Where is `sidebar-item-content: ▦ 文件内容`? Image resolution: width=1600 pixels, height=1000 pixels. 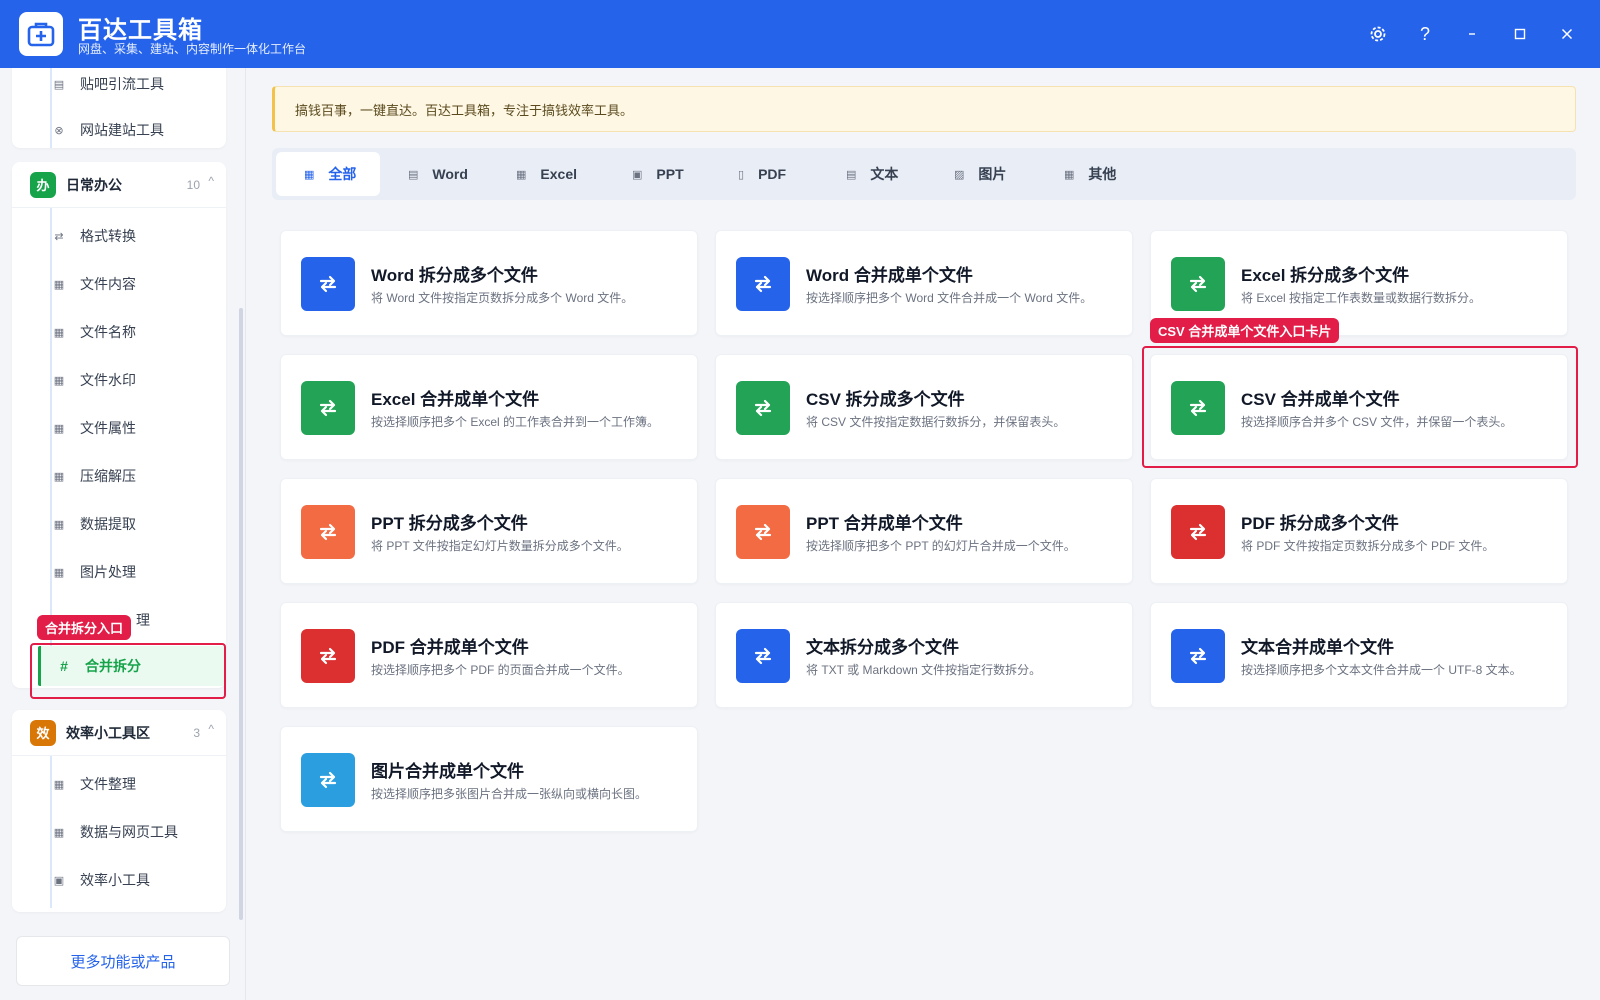
sidebar-item-content: ▦ 文件内容 is located at coordinates (129, 284).